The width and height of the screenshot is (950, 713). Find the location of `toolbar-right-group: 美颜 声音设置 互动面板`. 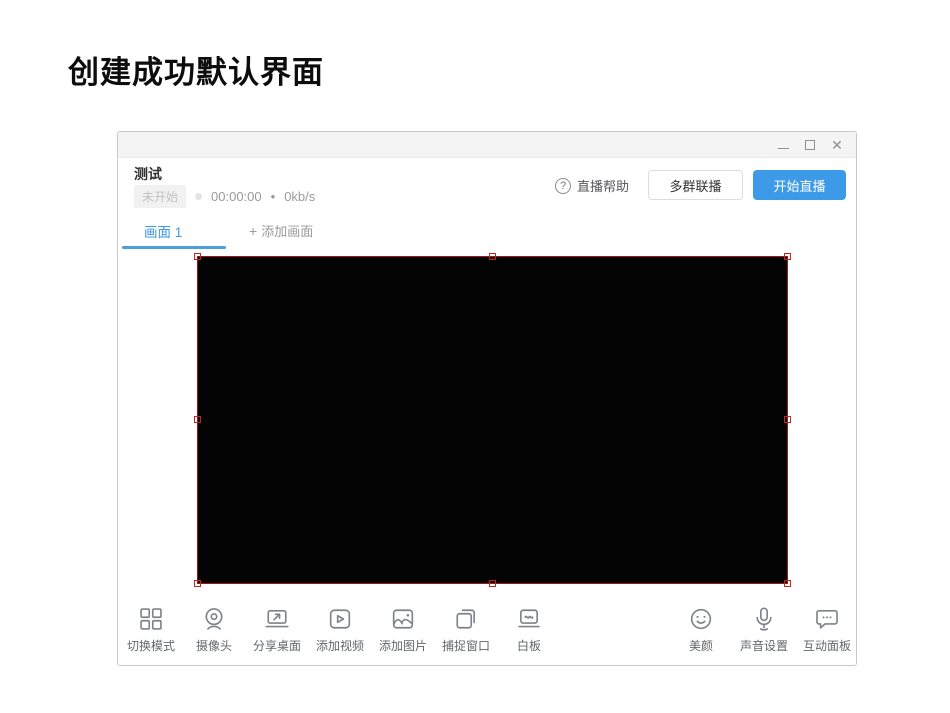

toolbar-right-group: 美颜 声音设置 互动面板 is located at coordinates (764, 629).